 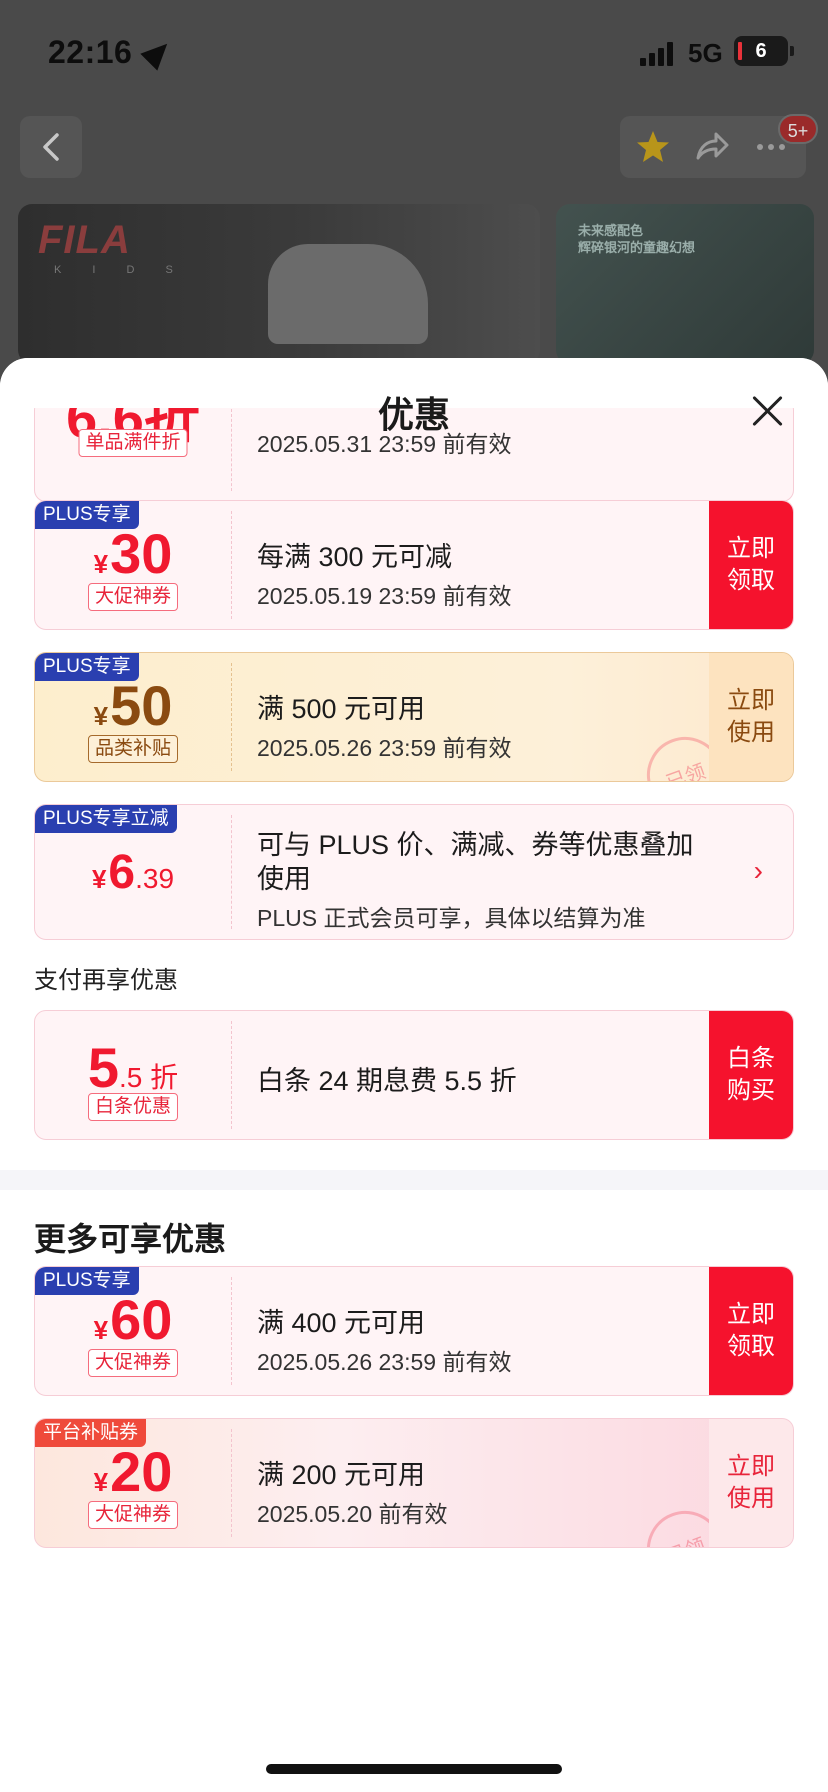 I want to click on coupon-left: PLUS专享 ¥30 大促神券, so click(x=133, y=565).